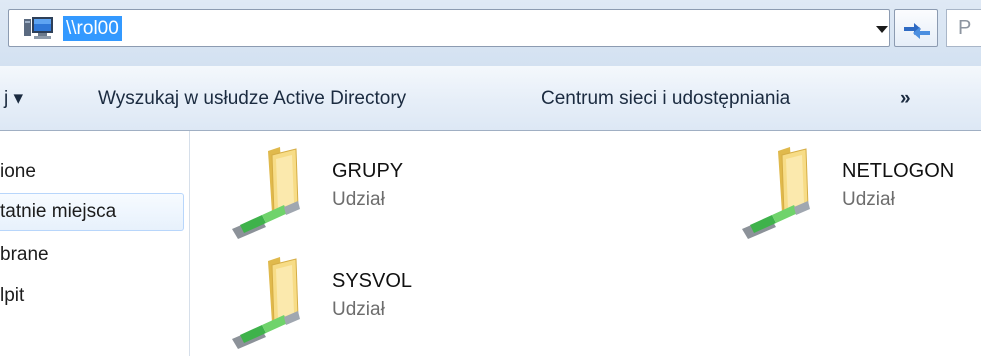 Image resolution: width=981 pixels, height=356 pixels. What do you see at coordinates (58, 211) in the screenshot?
I see `nav-item-label: tatnie miejsca` at bounding box center [58, 211].